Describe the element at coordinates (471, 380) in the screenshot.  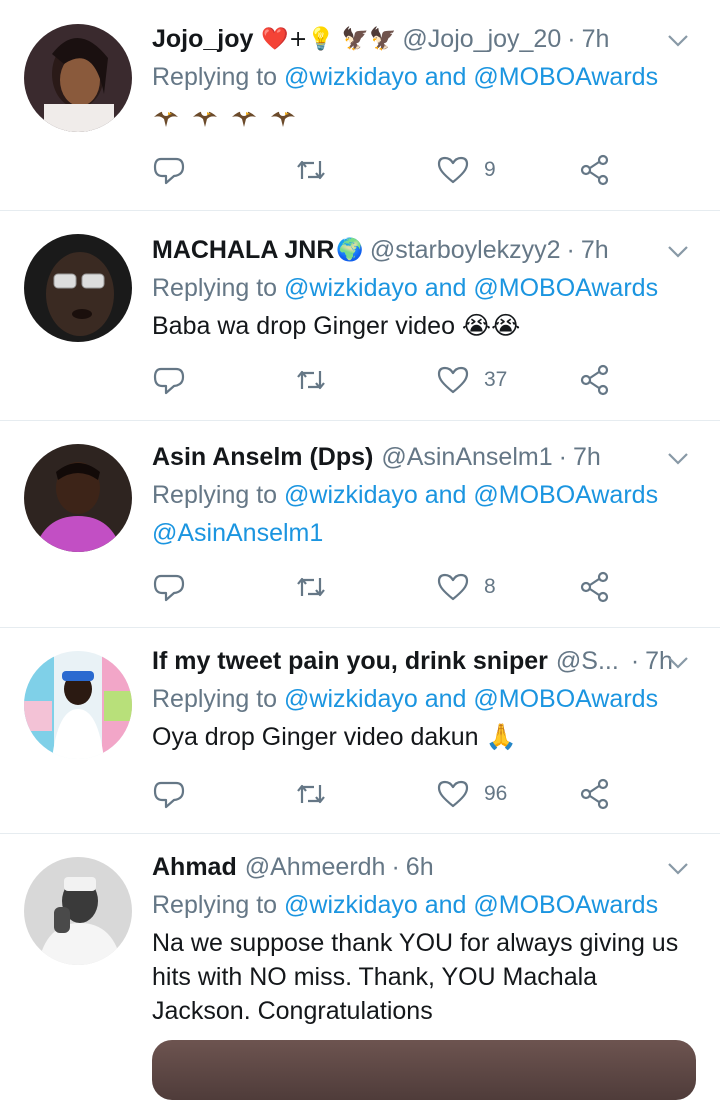
I see `like-button: 37` at that location.